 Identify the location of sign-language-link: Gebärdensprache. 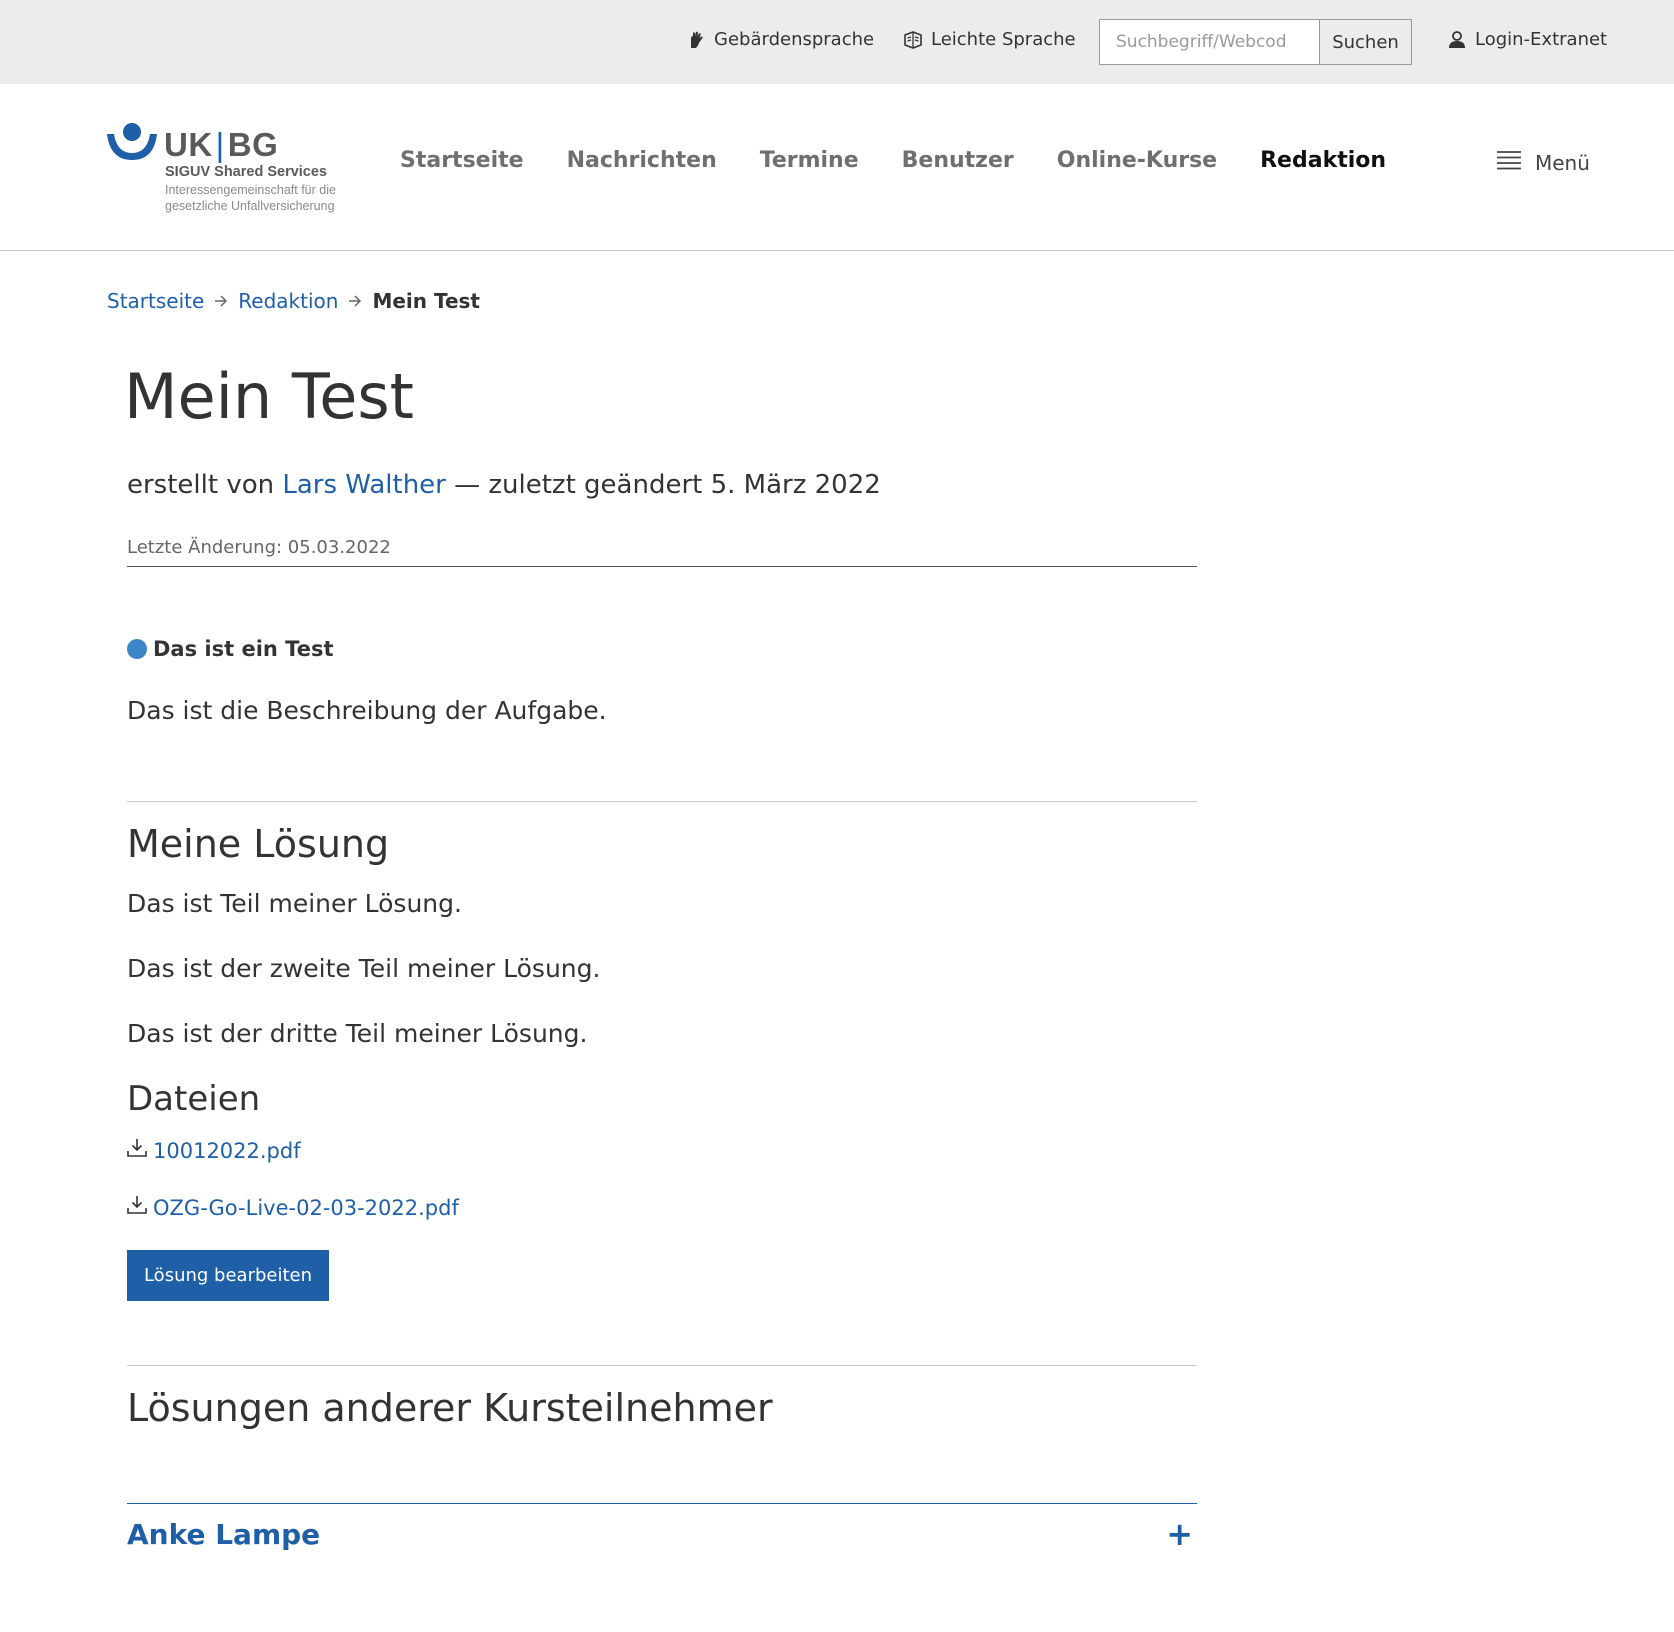
(780, 39).